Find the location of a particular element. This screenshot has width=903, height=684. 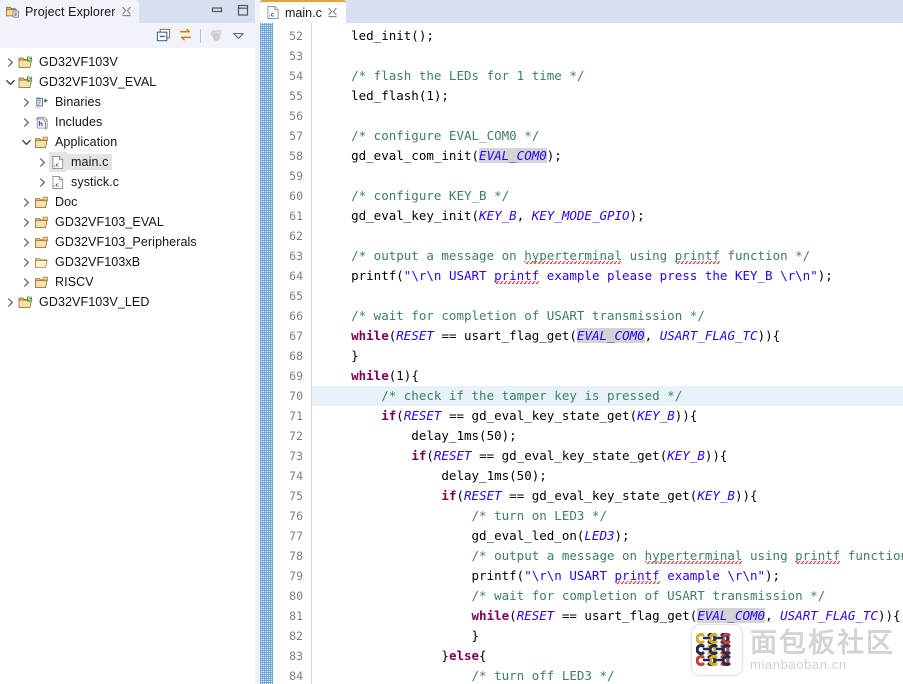

tree-item-systick-c: .c systick.c is located at coordinates (127, 182).